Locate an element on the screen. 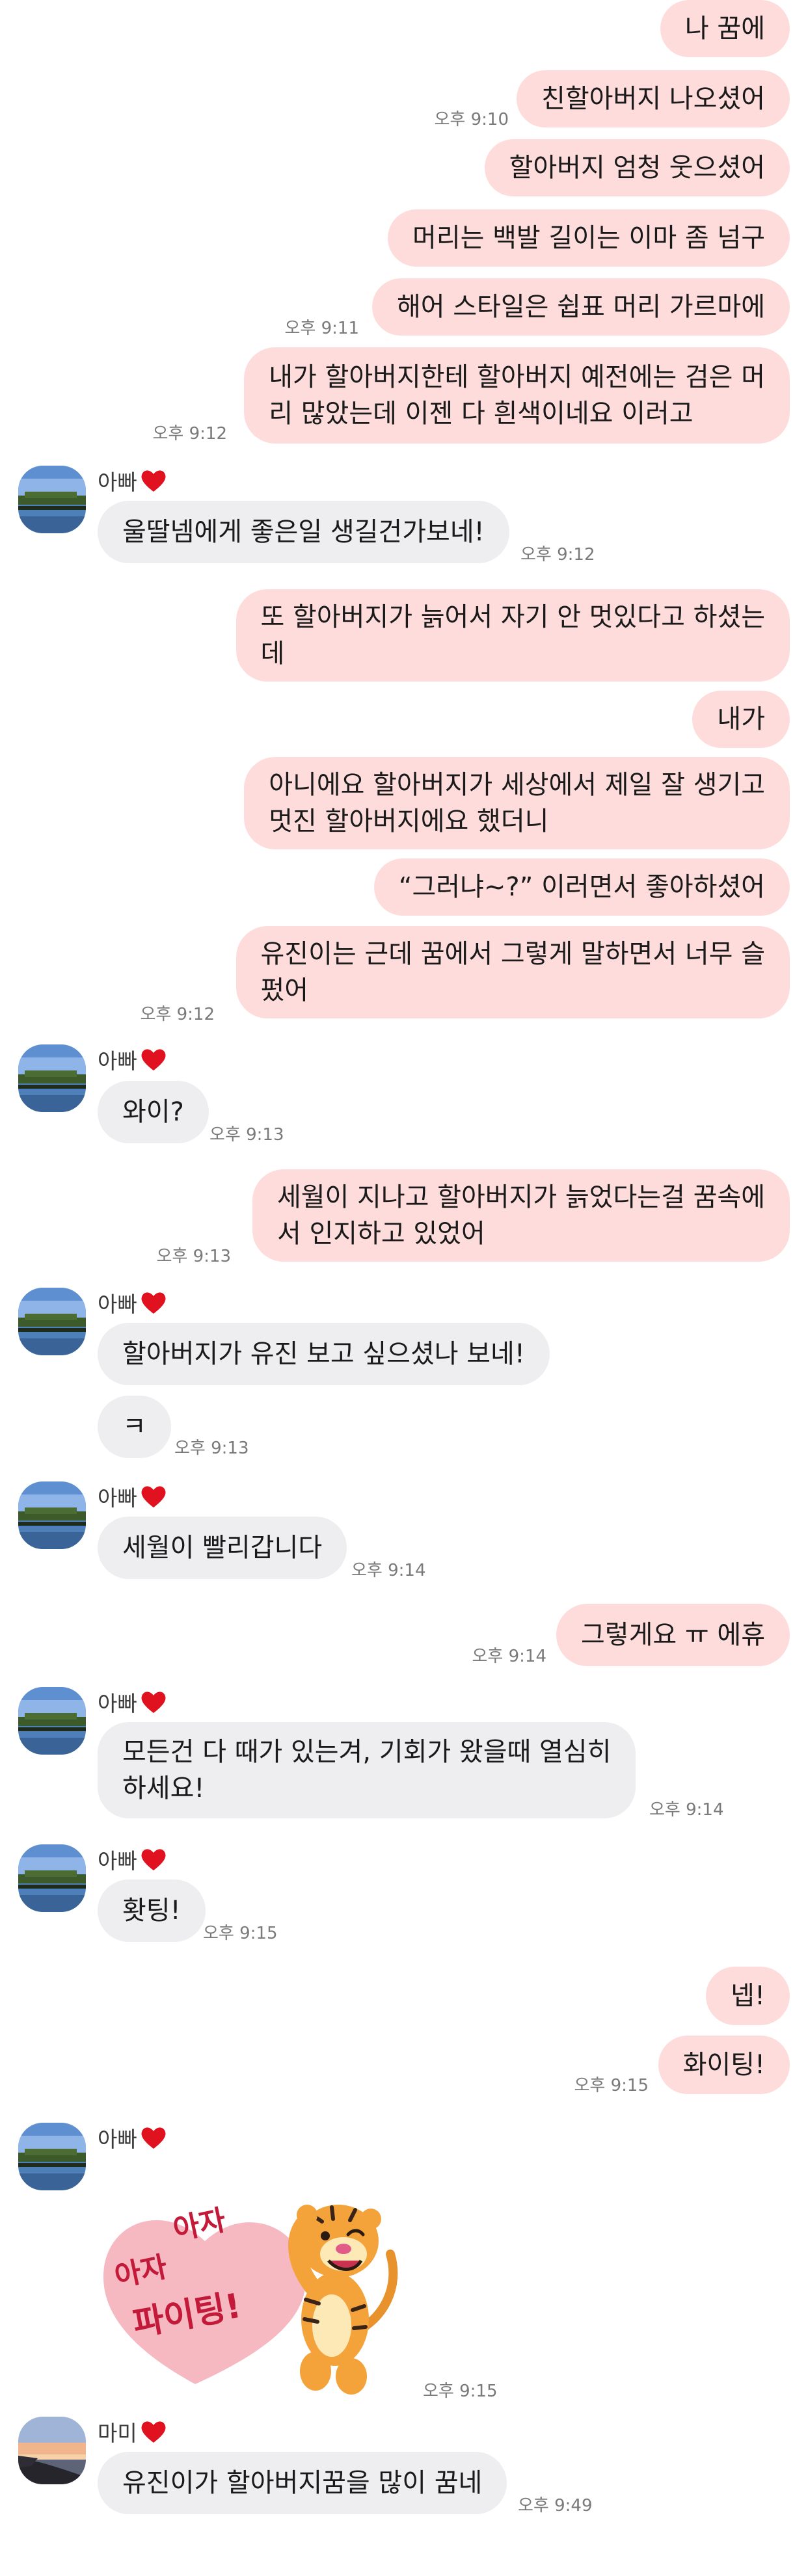 The image size is (808, 2576). message-bubble: 할아버지 엄청 웃으셨어 is located at coordinates (637, 167).